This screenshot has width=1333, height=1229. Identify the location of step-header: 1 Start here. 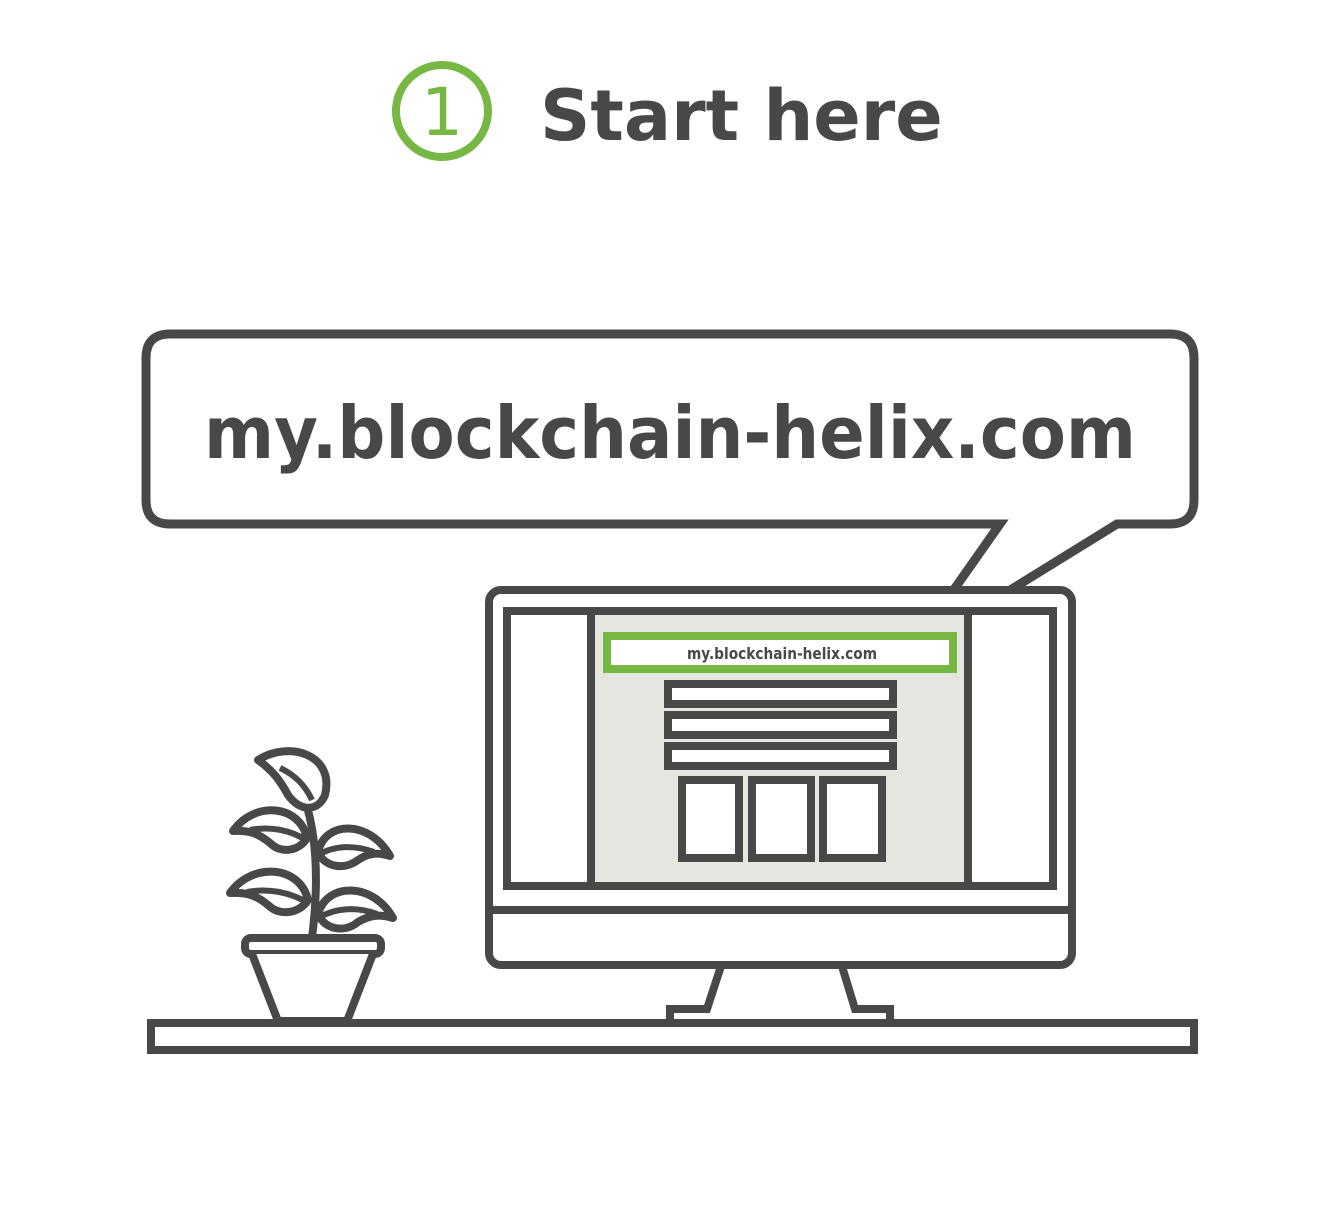
(667, 111).